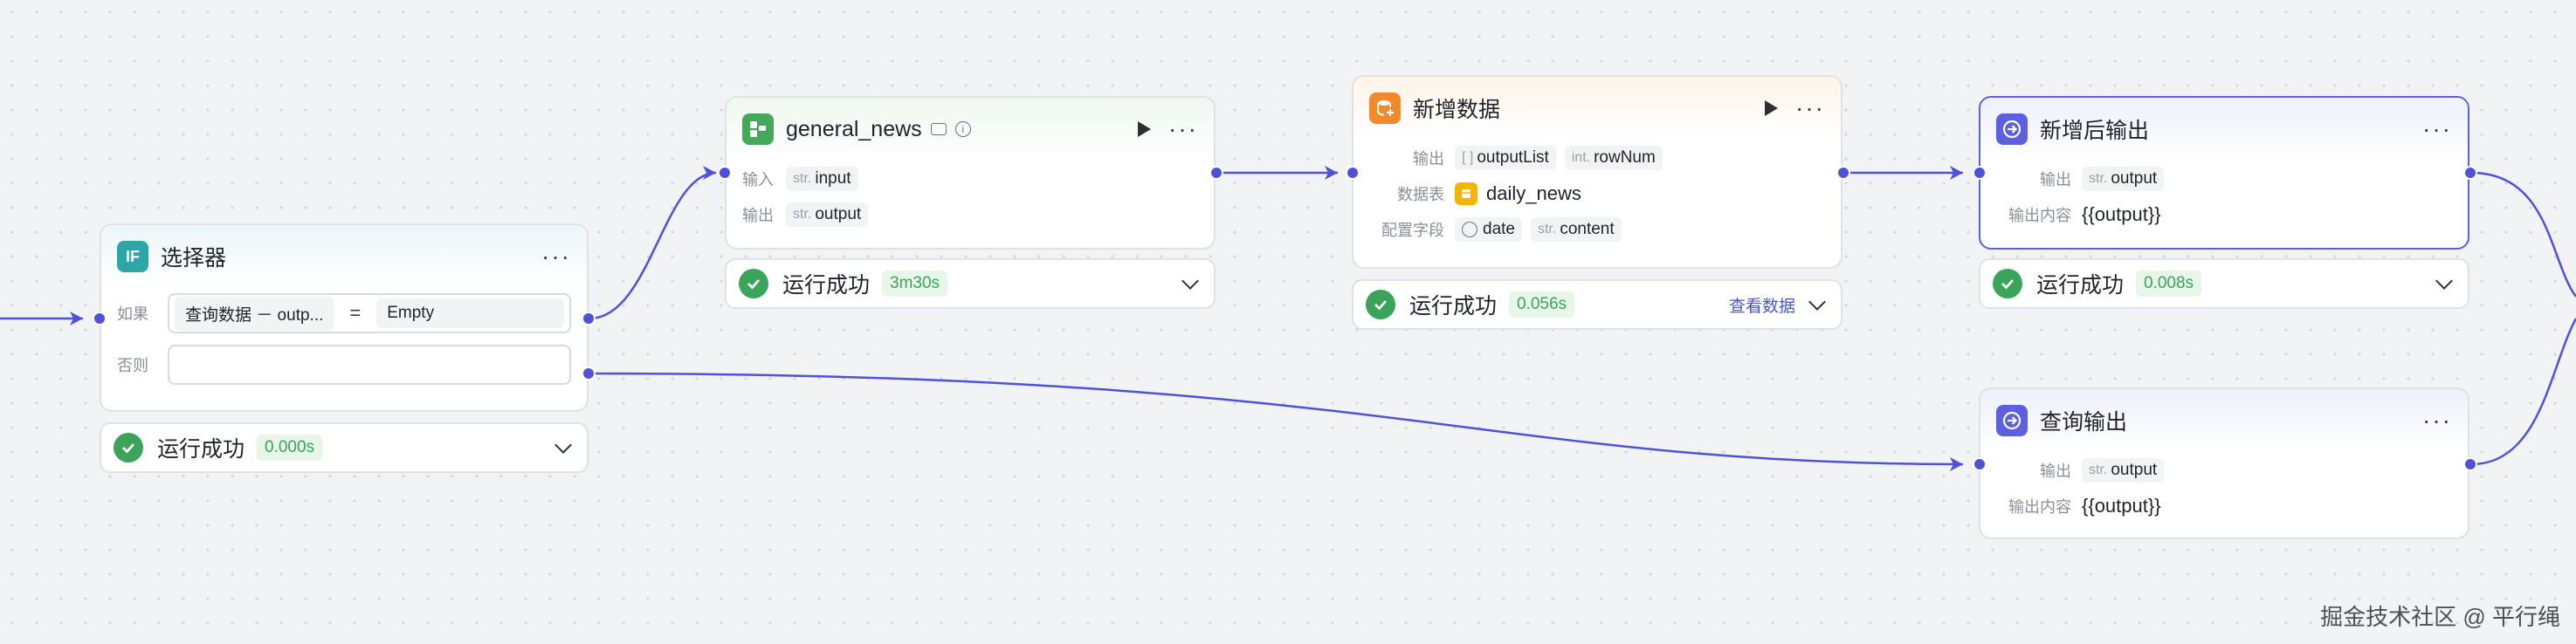  I want to click on selector-status-bar: 运行成功 0.000s, so click(344, 447).